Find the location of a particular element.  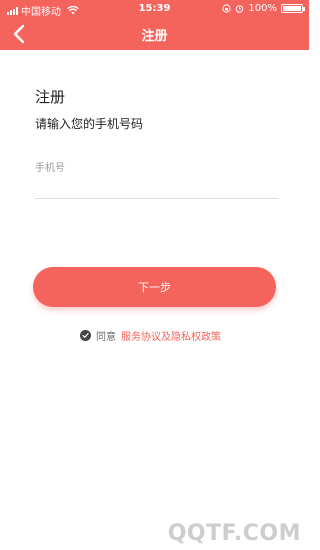

check-icon is located at coordinates (85, 336).